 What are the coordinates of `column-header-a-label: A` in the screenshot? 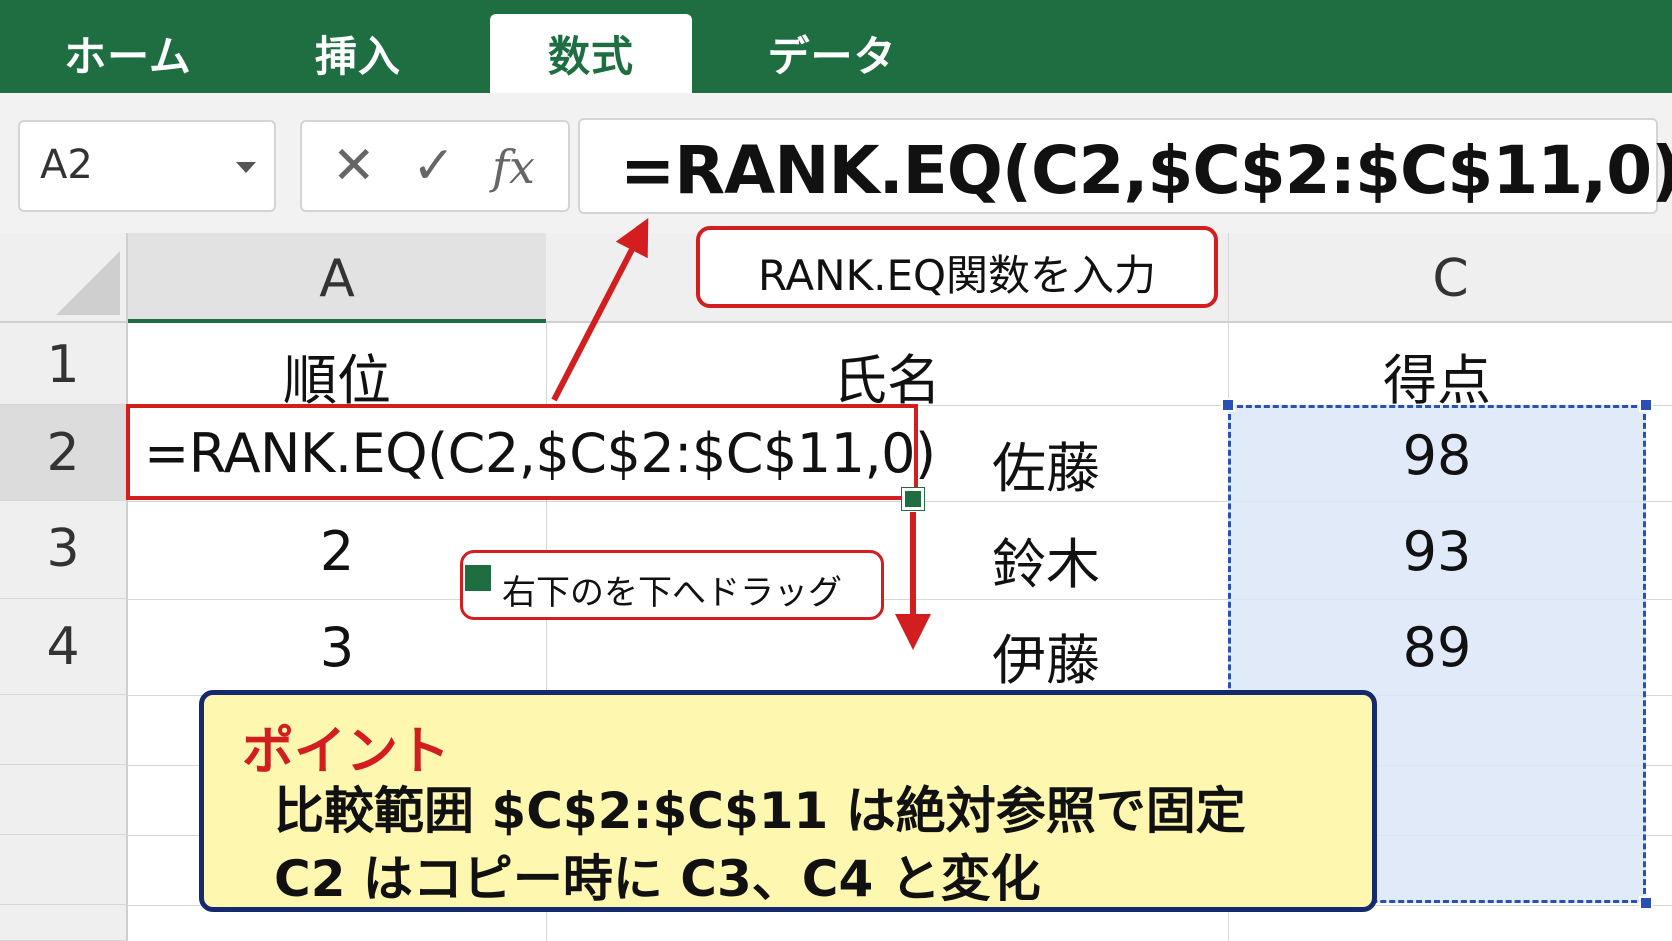 It's located at (337, 279).